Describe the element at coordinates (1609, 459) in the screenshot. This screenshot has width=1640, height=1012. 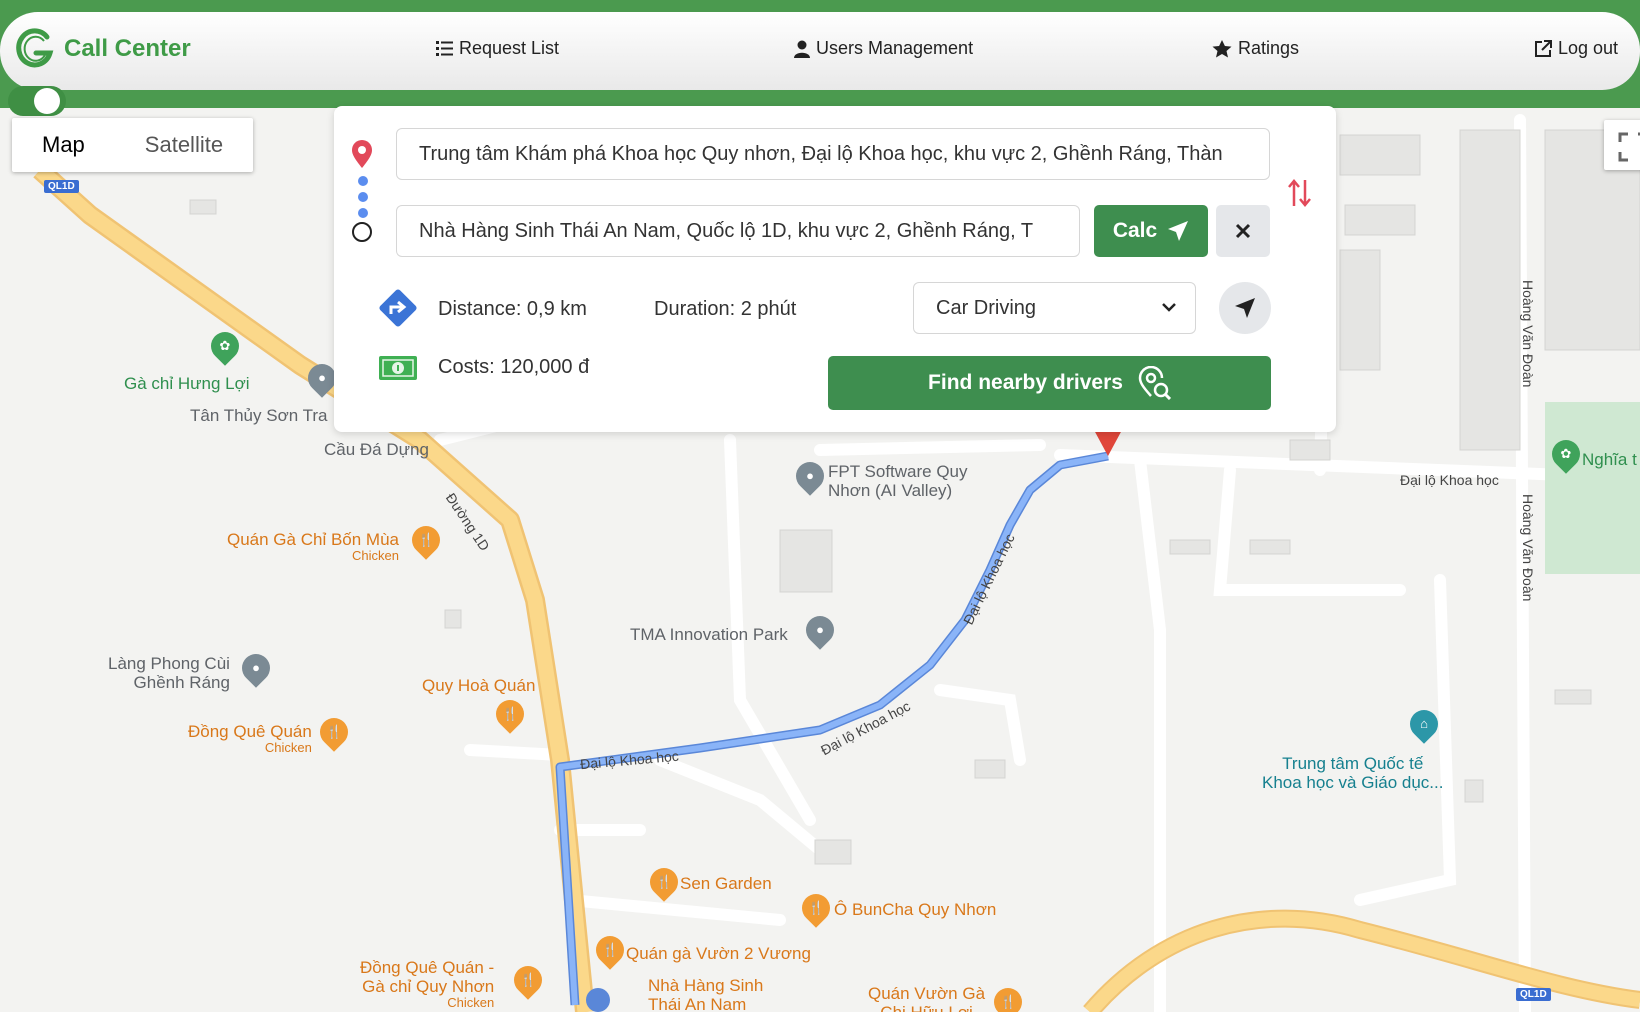
I see `poi-nghia-trang: Nghĩa t` at that location.